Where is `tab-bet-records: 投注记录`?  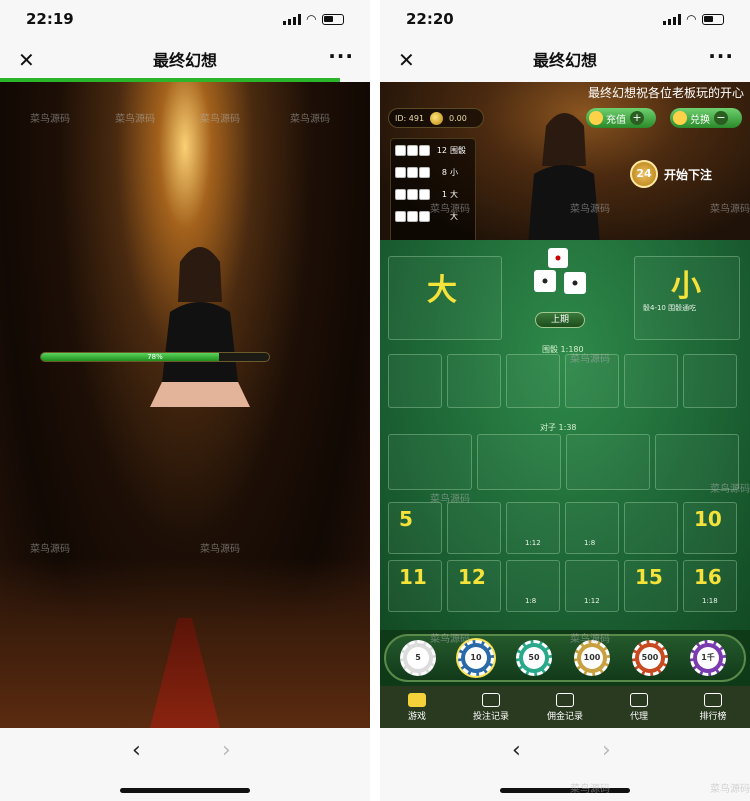 tab-bet-records: 投注记录 is located at coordinates (491, 707).